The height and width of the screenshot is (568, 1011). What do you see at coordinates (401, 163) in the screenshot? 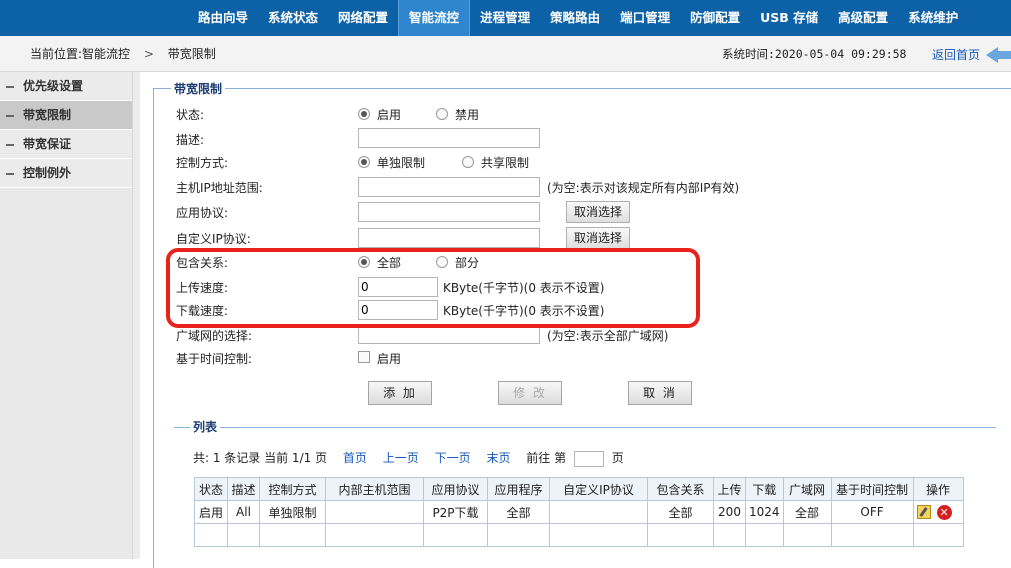
I see `control-single-label: 单独限制` at bounding box center [401, 163].